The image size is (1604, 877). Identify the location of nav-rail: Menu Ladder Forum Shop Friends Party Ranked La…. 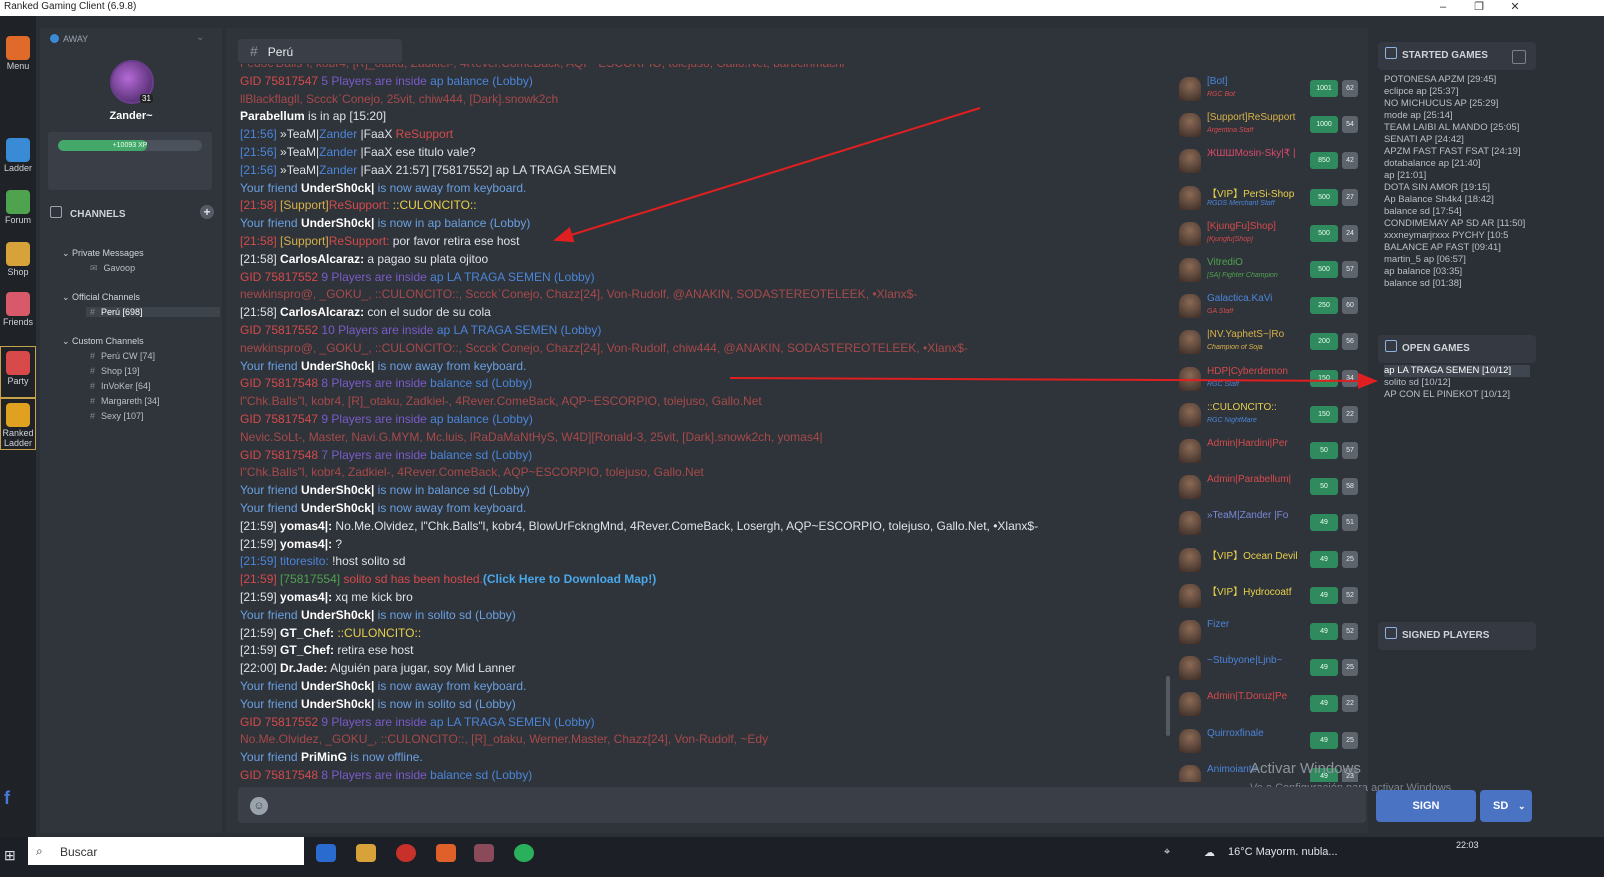
(18, 434).